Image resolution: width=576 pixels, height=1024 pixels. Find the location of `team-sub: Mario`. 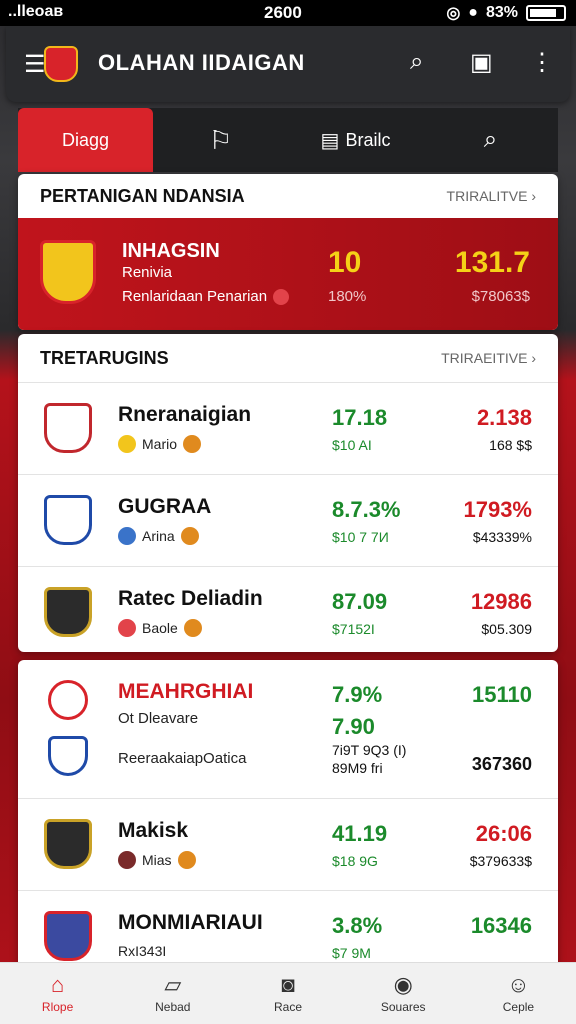

team-sub: Mario is located at coordinates (160, 444).